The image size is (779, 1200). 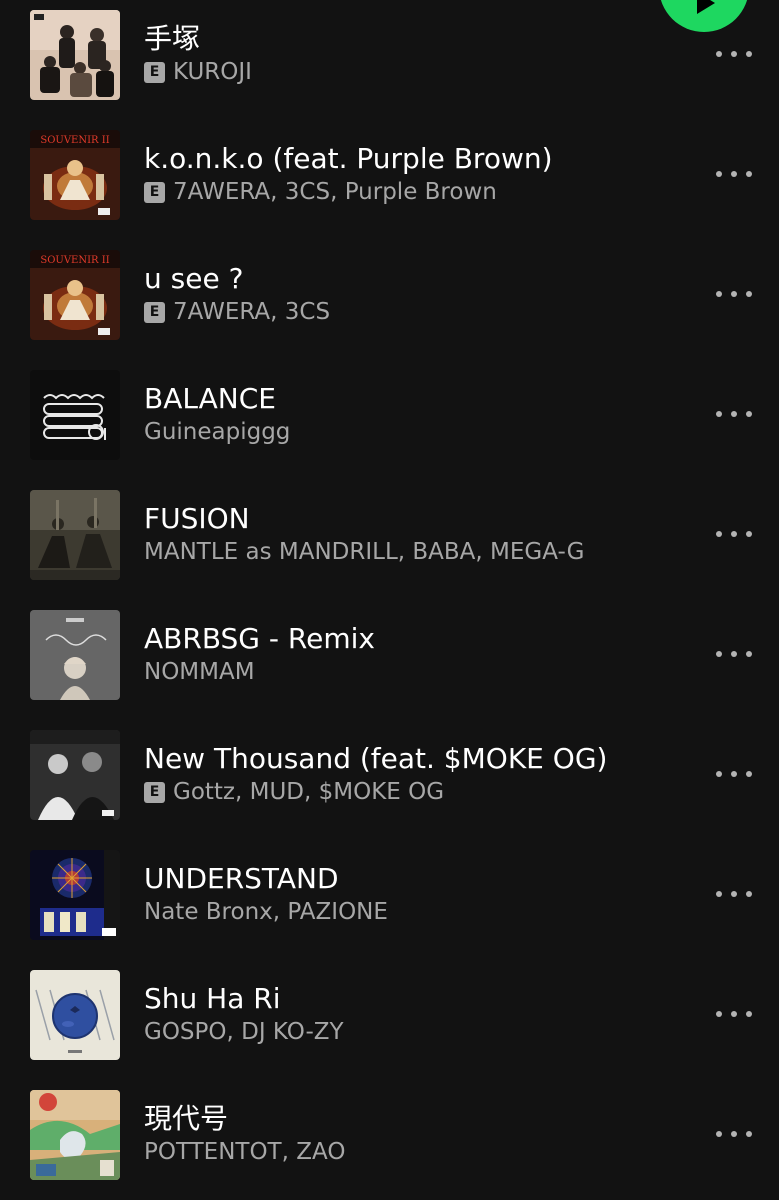 What do you see at coordinates (194, 278) in the screenshot?
I see `track-title: u see ?` at bounding box center [194, 278].